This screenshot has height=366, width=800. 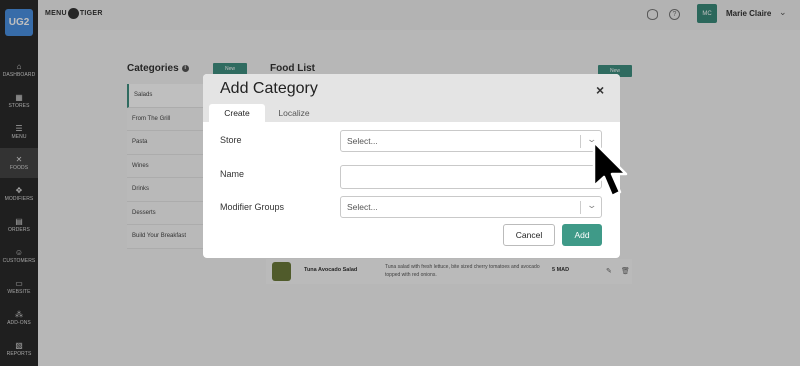 I want to click on store-label: Store, so click(x=231, y=140).